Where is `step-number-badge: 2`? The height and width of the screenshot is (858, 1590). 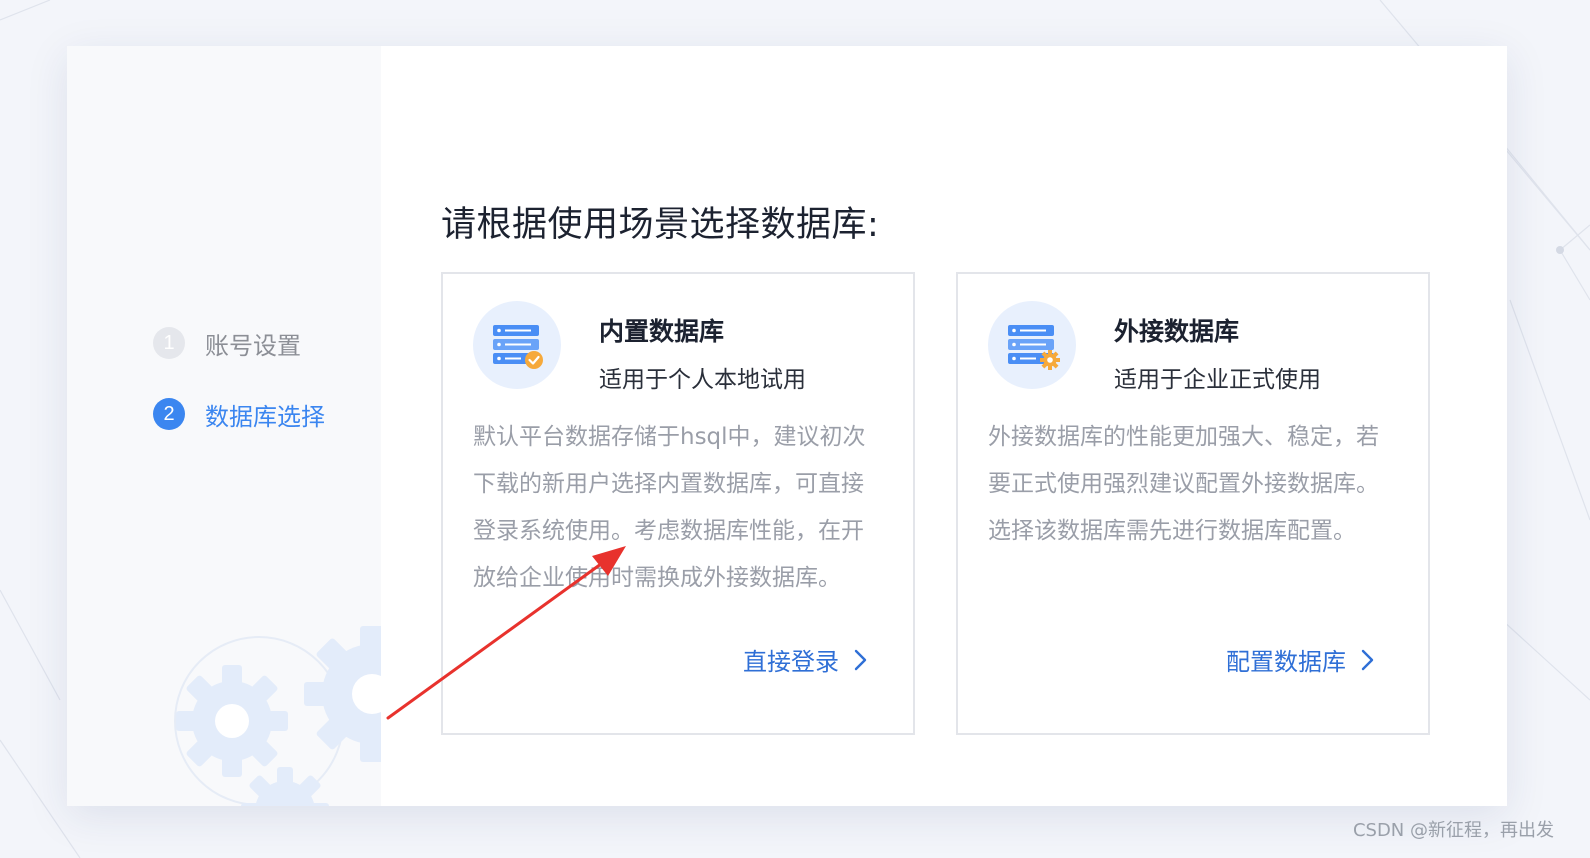
step-number-badge: 2 is located at coordinates (169, 414).